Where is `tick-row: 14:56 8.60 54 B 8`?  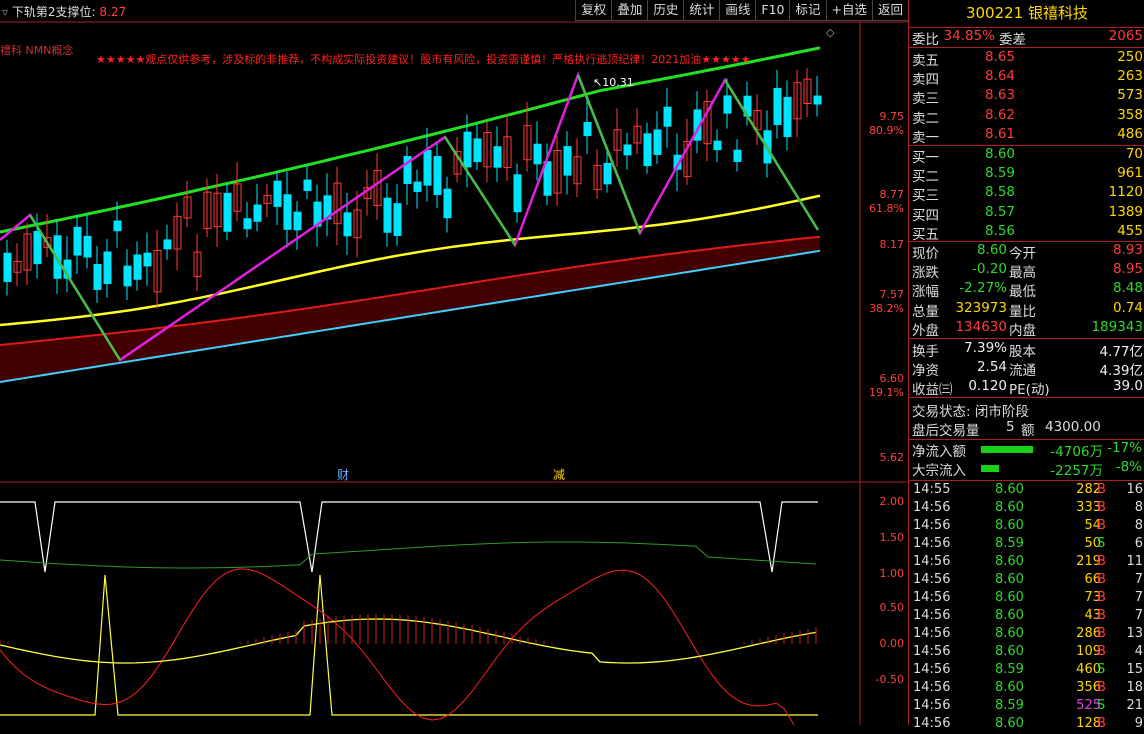 tick-row: 14:56 8.60 54 B 8 is located at coordinates (1026, 527).